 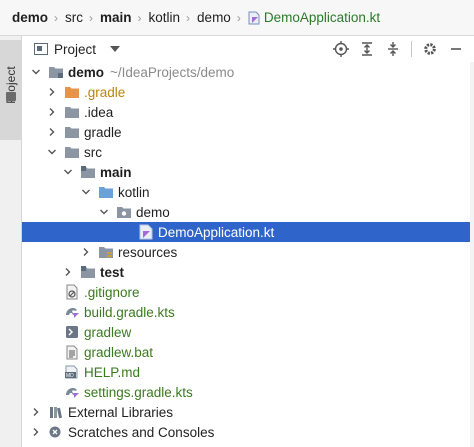 What do you see at coordinates (341, 49) in the screenshot?
I see `locate-icon` at bounding box center [341, 49].